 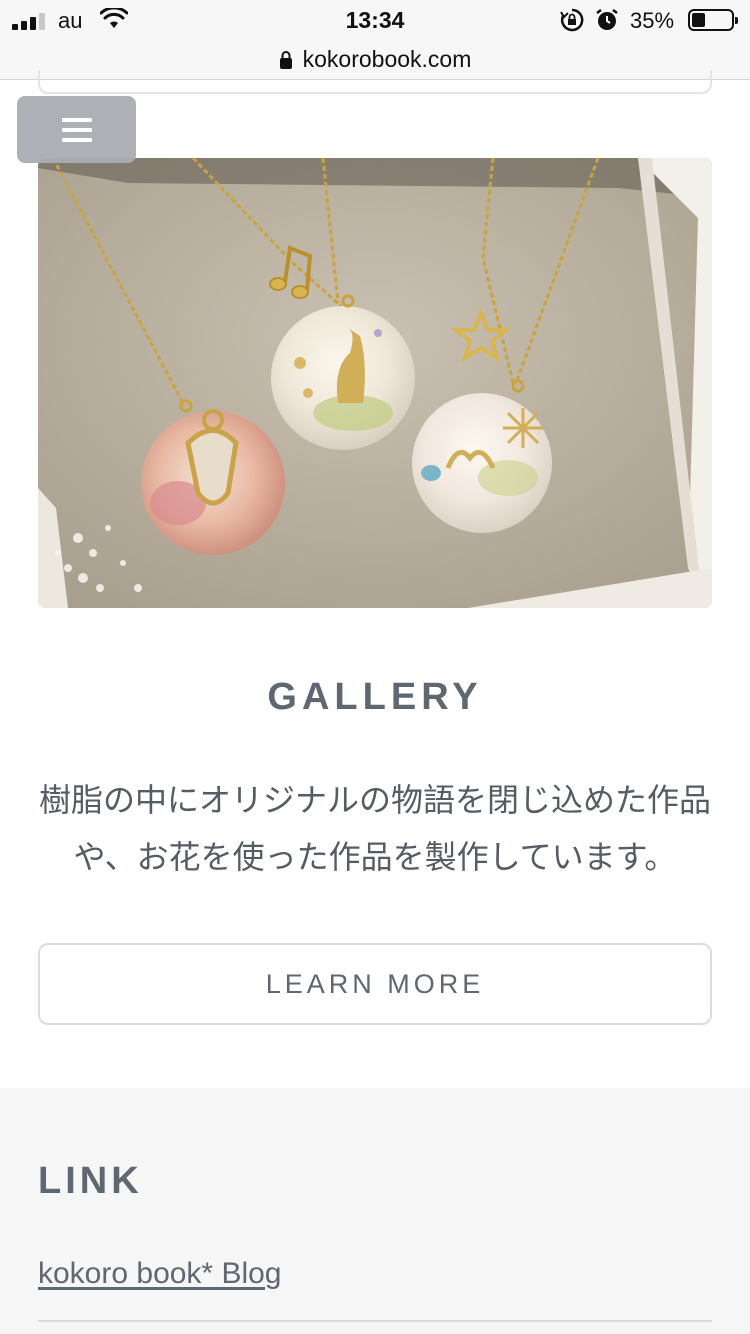 I want to click on battery-icon, so click(x=713, y=20).